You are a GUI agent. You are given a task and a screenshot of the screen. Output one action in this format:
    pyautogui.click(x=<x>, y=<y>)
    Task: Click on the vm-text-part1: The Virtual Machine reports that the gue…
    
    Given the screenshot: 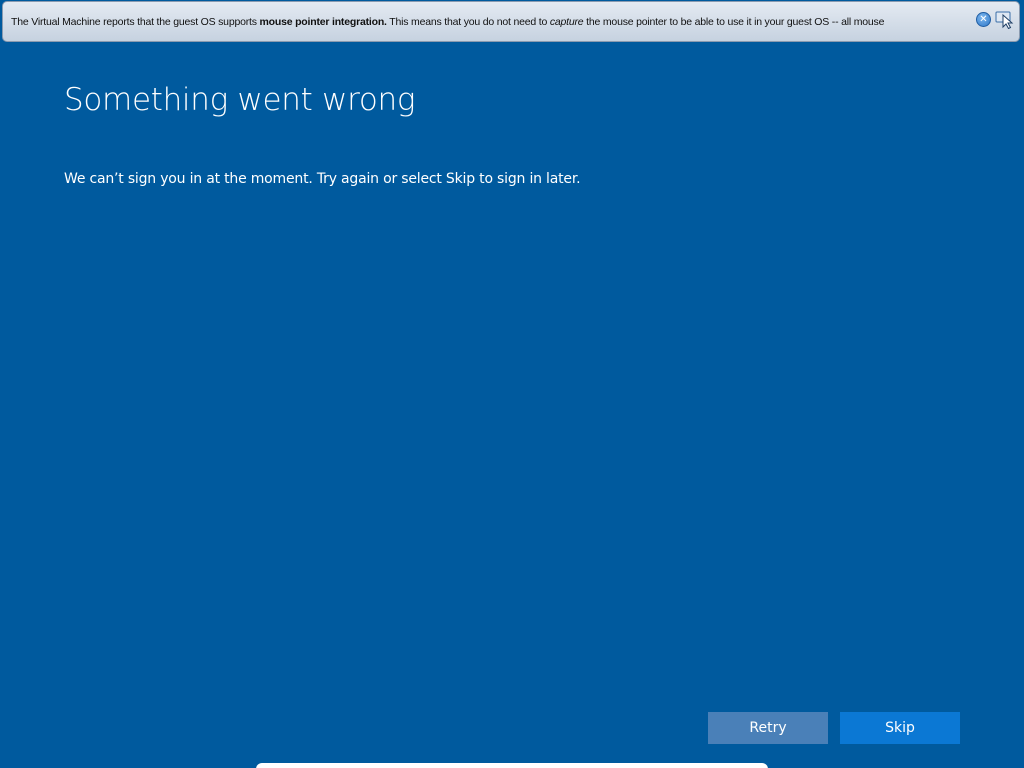 What is the action you would take?
    pyautogui.click(x=135, y=22)
    